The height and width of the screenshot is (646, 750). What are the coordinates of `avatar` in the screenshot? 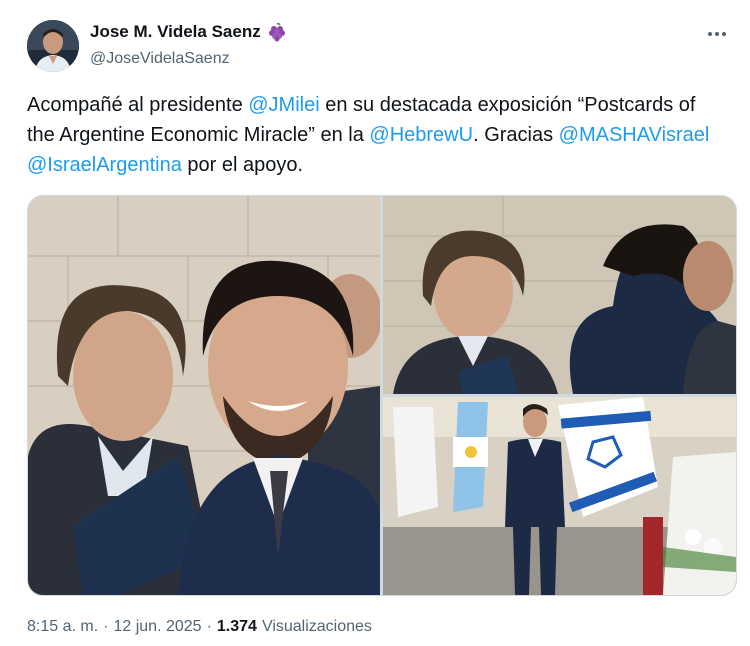 It's located at (53, 46).